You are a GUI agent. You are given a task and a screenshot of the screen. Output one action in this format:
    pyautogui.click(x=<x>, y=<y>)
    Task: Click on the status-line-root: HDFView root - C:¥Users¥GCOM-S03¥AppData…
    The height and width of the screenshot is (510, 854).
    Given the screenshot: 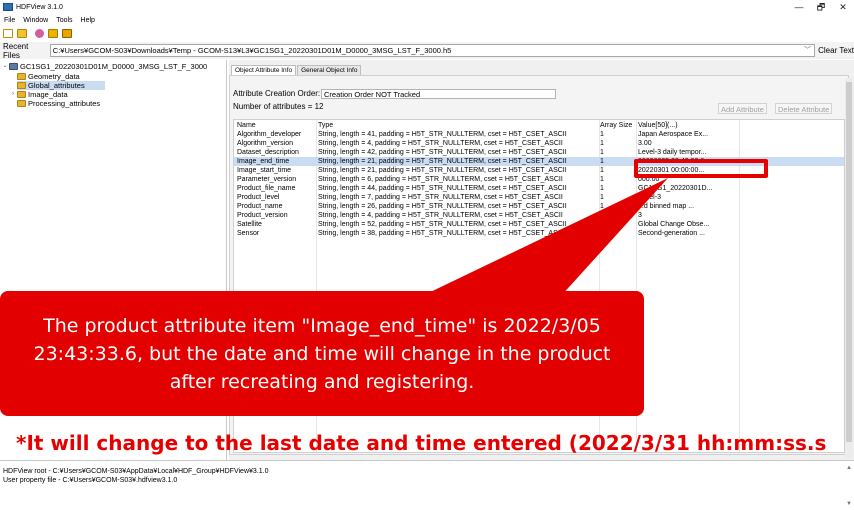 What is the action you would take?
    pyautogui.click(x=136, y=471)
    